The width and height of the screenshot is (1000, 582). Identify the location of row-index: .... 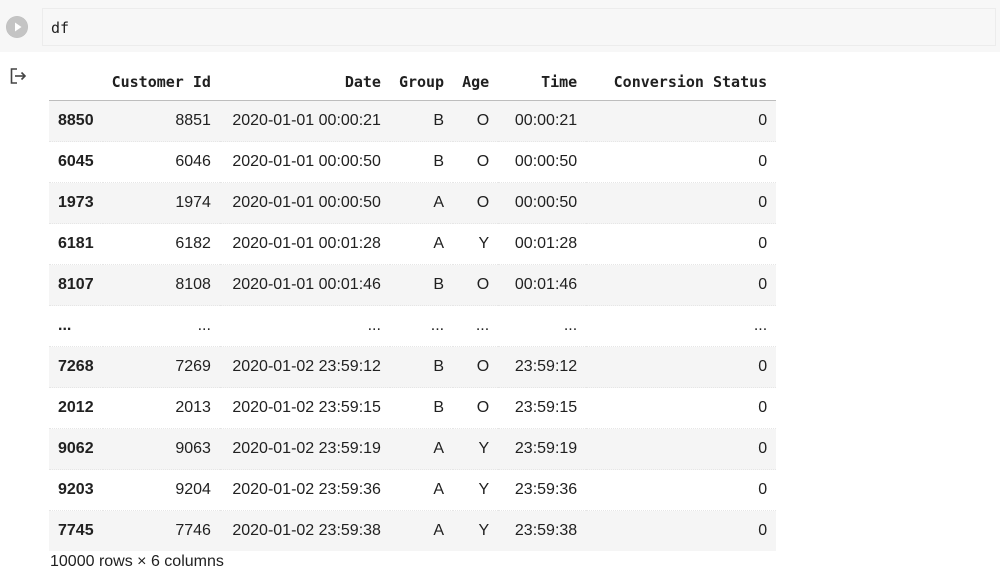
(76, 326).